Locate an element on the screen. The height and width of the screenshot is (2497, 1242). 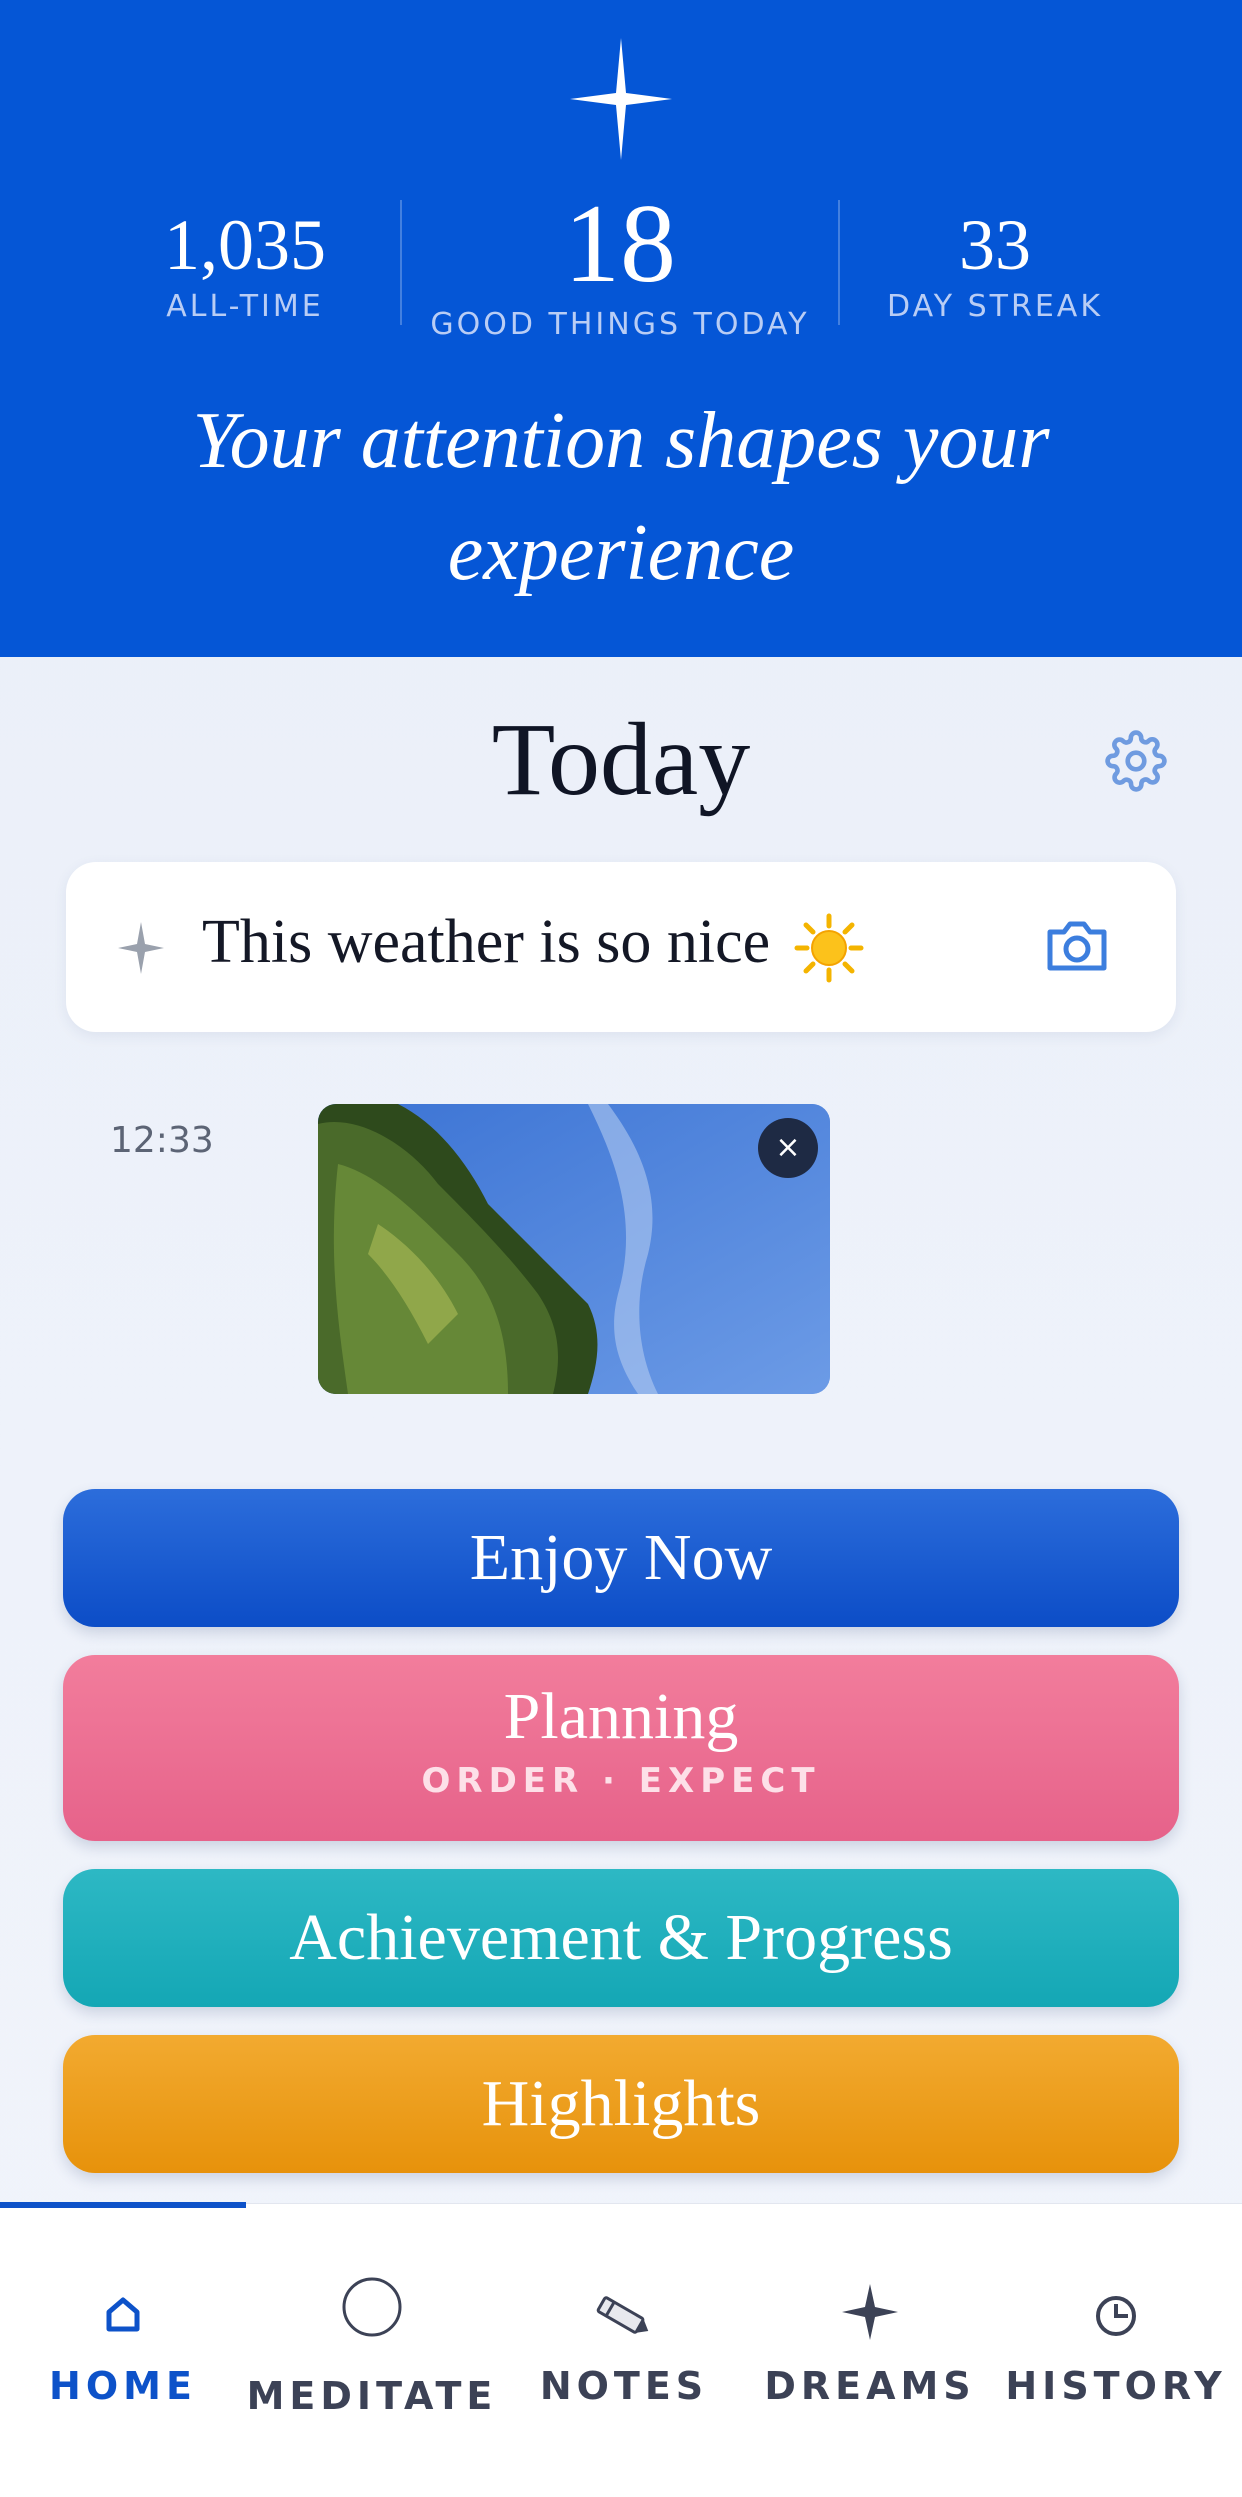
tab-meditate-label: MEDITATE is located at coordinates (372, 2396).